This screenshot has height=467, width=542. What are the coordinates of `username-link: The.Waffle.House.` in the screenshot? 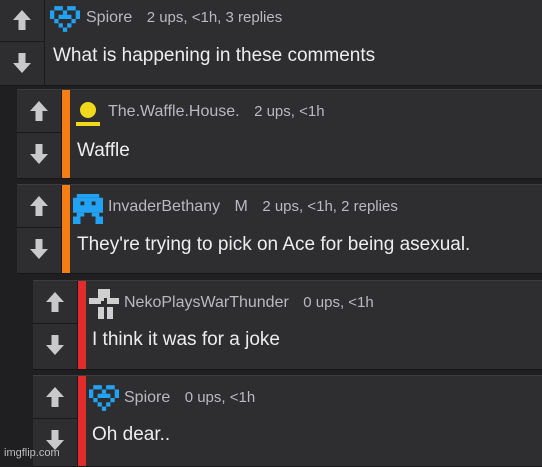 It's located at (174, 111).